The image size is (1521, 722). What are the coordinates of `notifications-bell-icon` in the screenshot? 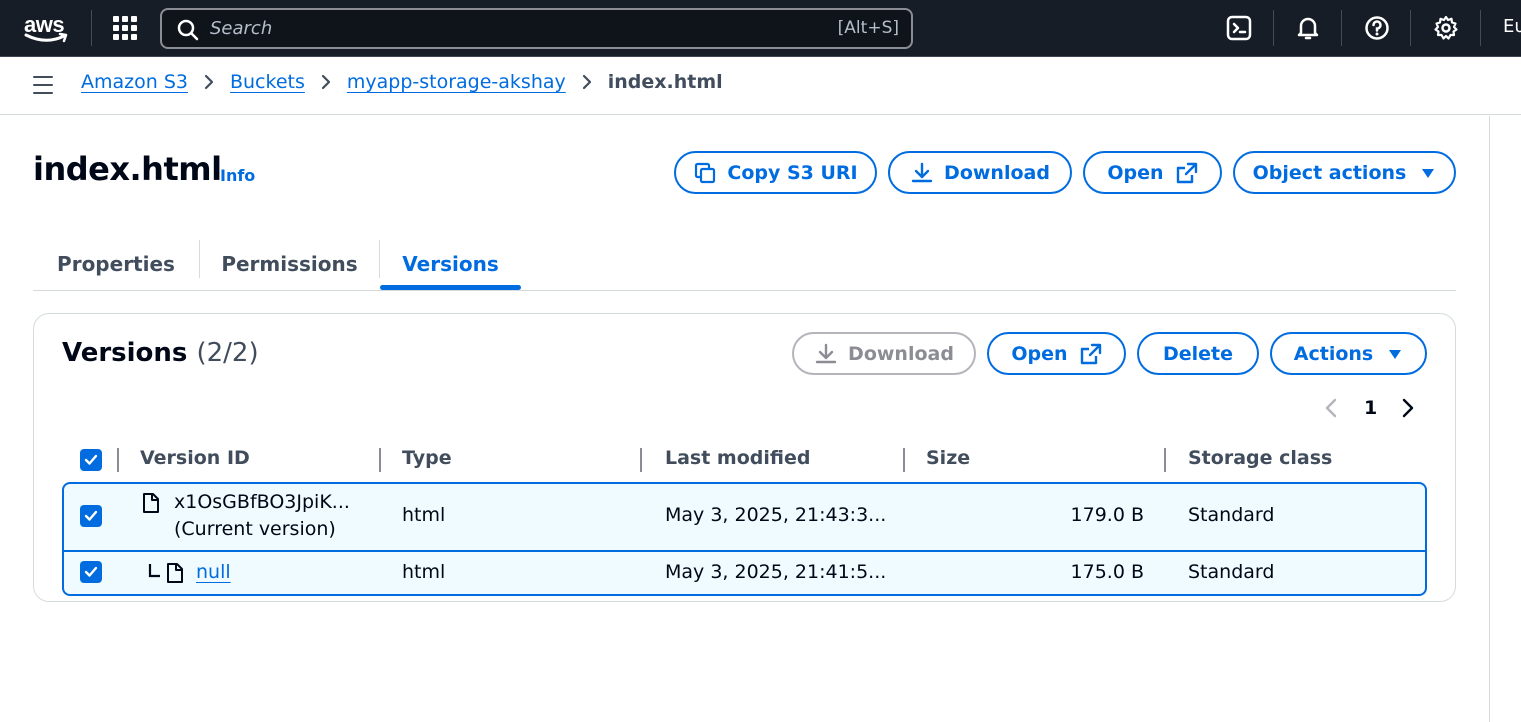 It's located at (1308, 28).